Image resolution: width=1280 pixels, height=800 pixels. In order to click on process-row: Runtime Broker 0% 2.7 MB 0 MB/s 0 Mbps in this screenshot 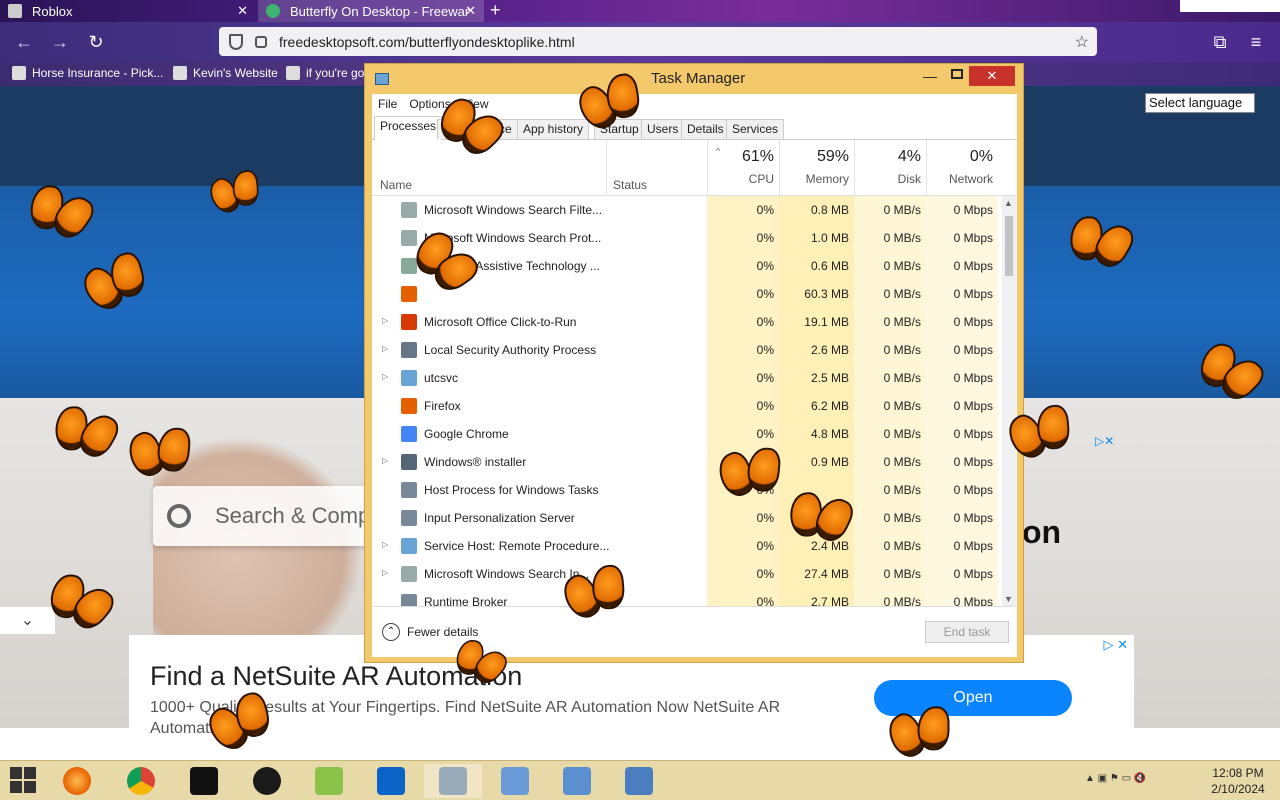, I will do `click(687, 597)`.